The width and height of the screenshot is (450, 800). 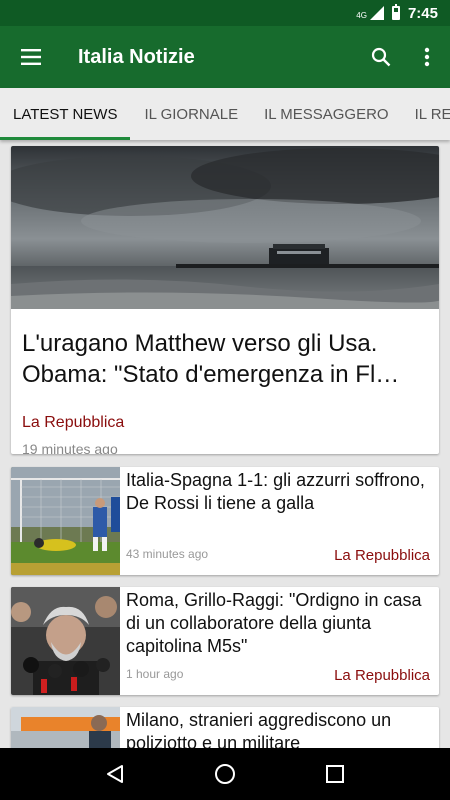 I want to click on featured-article-source: La Repubblica, so click(x=230, y=423).